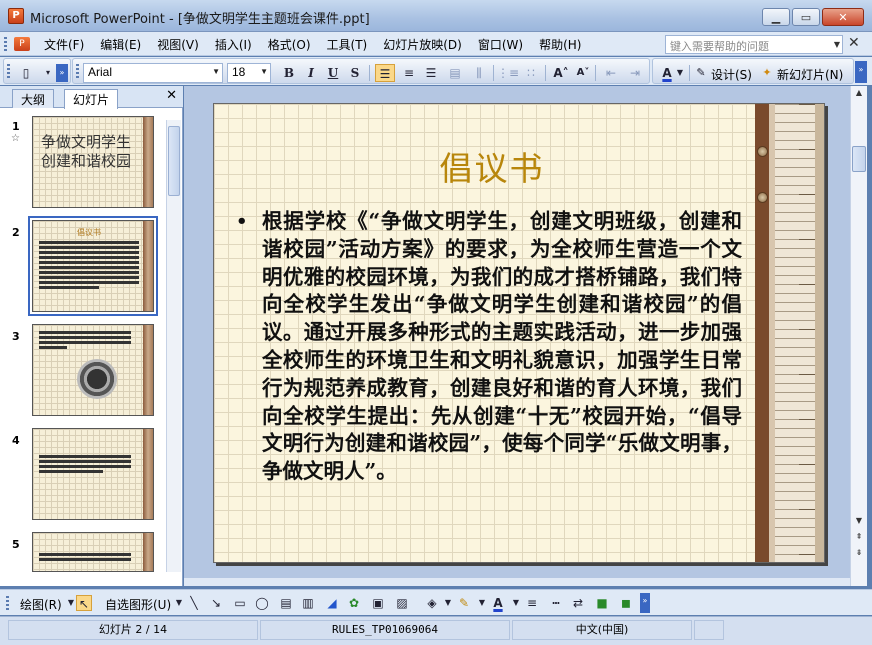  I want to click on align-center-icon: ≡, so click(409, 73).